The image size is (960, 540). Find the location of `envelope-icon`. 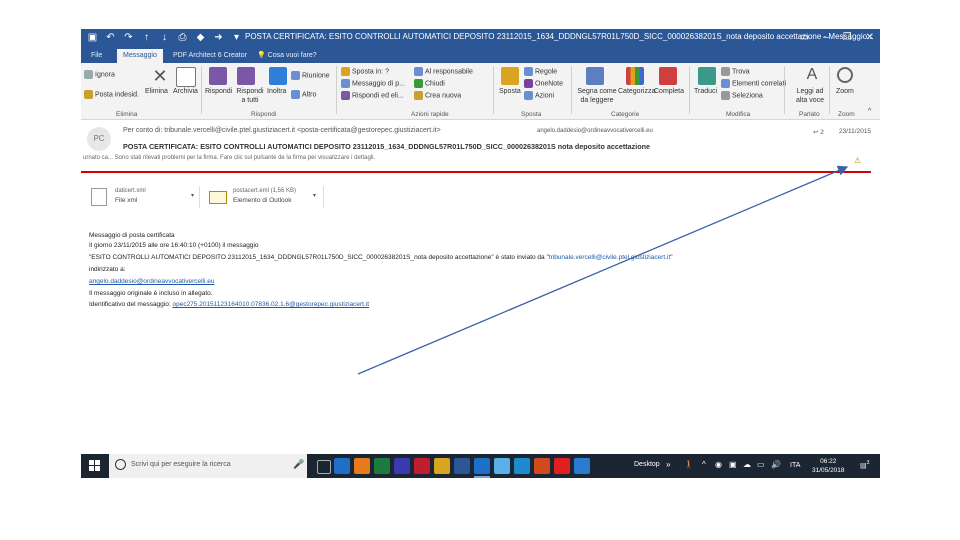

envelope-icon is located at coordinates (218, 197).